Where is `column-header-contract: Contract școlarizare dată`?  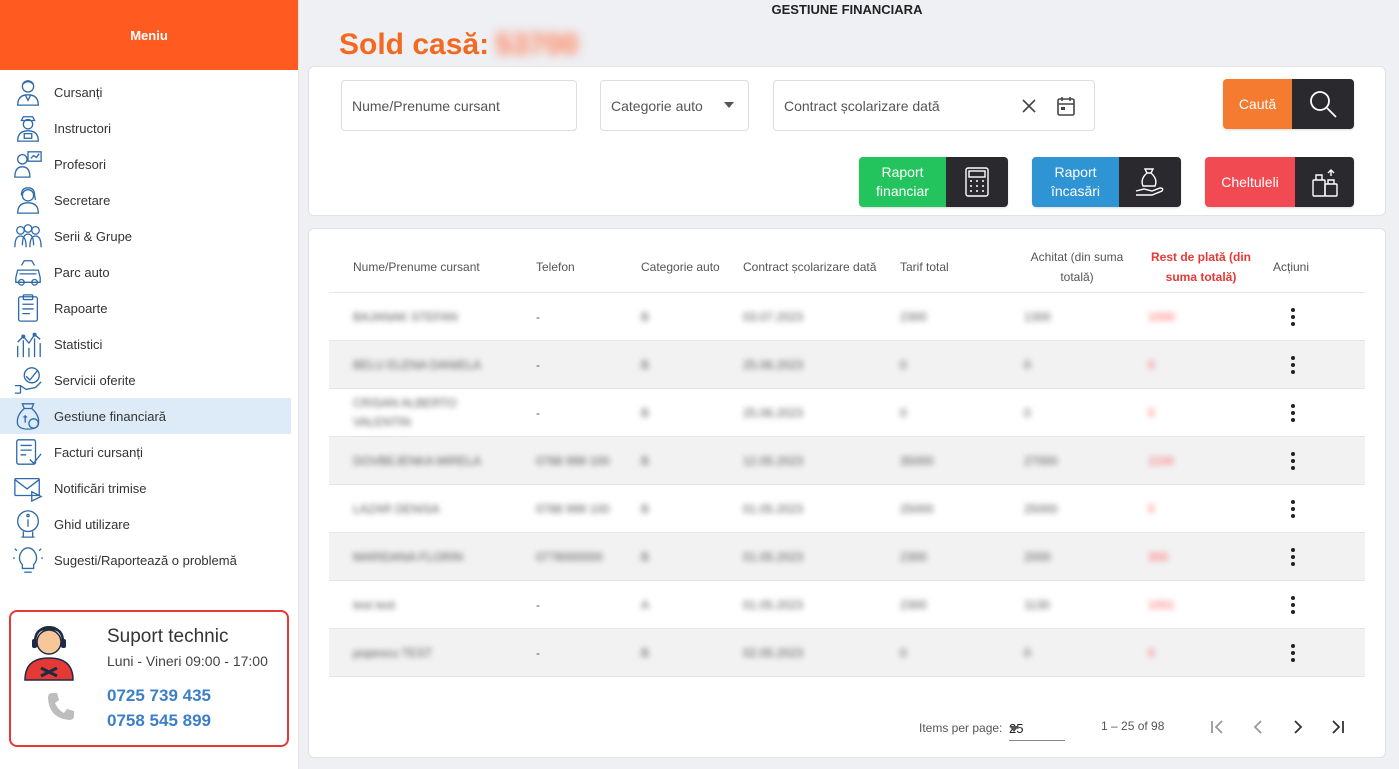
column-header-contract: Contract școlarizare dată is located at coordinates (810, 267).